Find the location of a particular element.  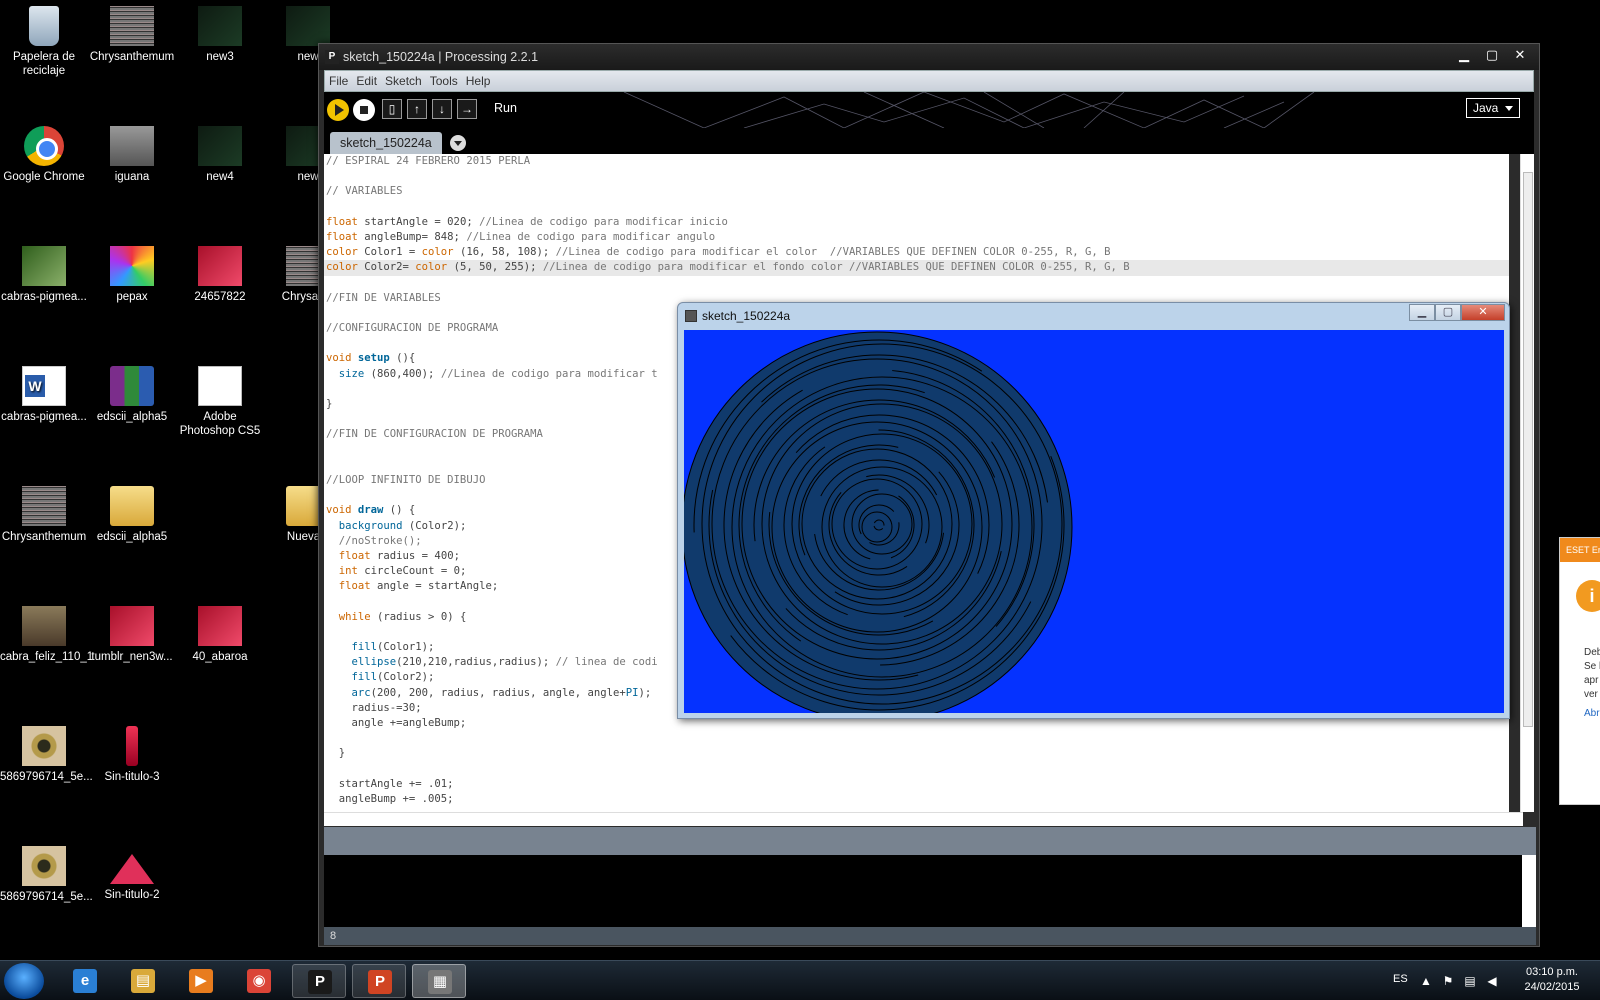

code-token: //LOOP INFINITO DE DIBUJO is located at coordinates (406, 479).